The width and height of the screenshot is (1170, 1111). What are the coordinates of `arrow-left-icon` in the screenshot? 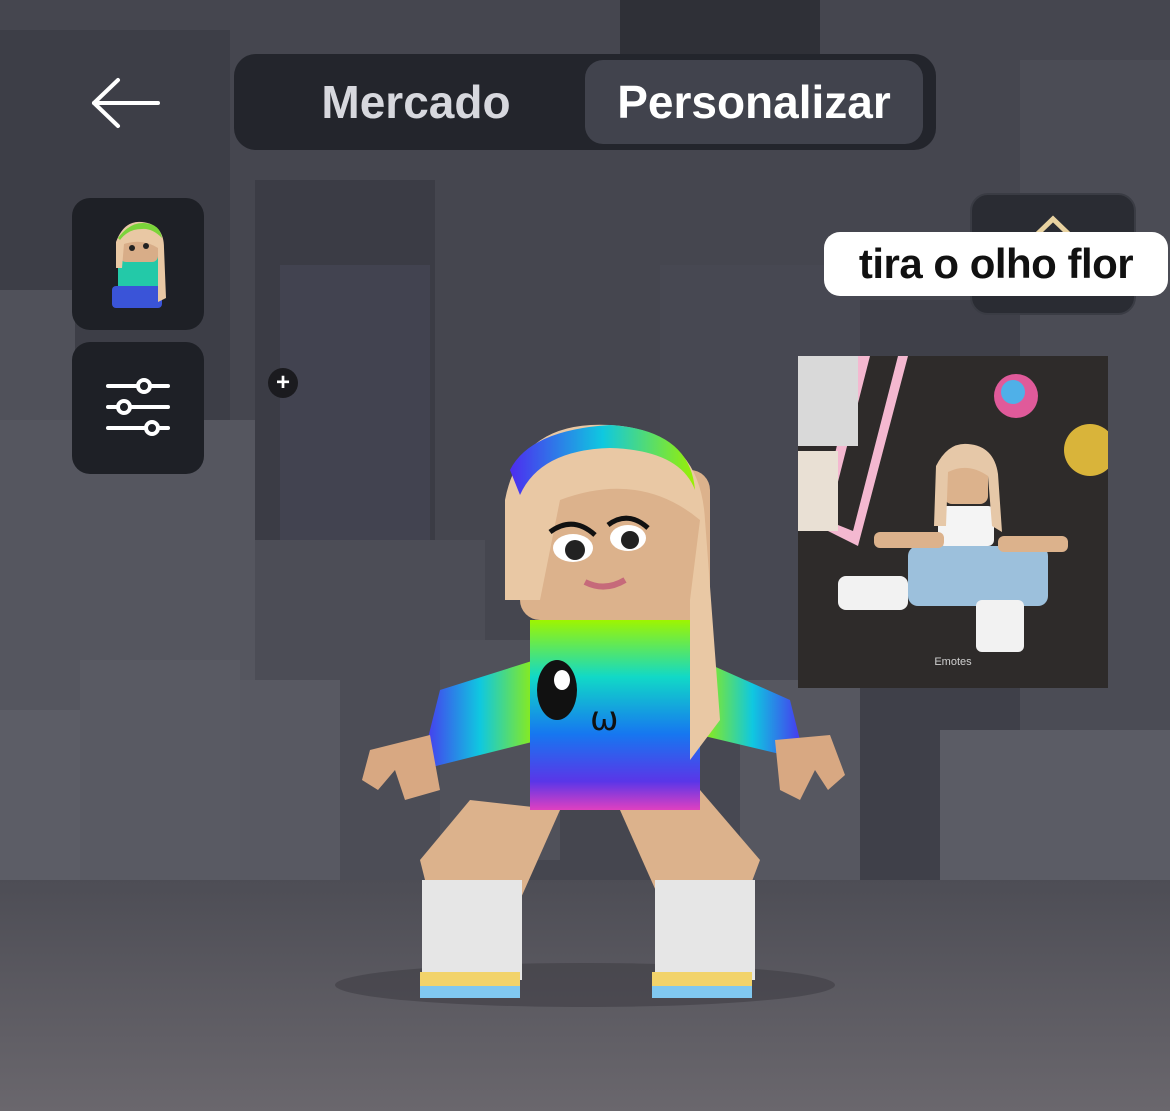 It's located at (126, 103).